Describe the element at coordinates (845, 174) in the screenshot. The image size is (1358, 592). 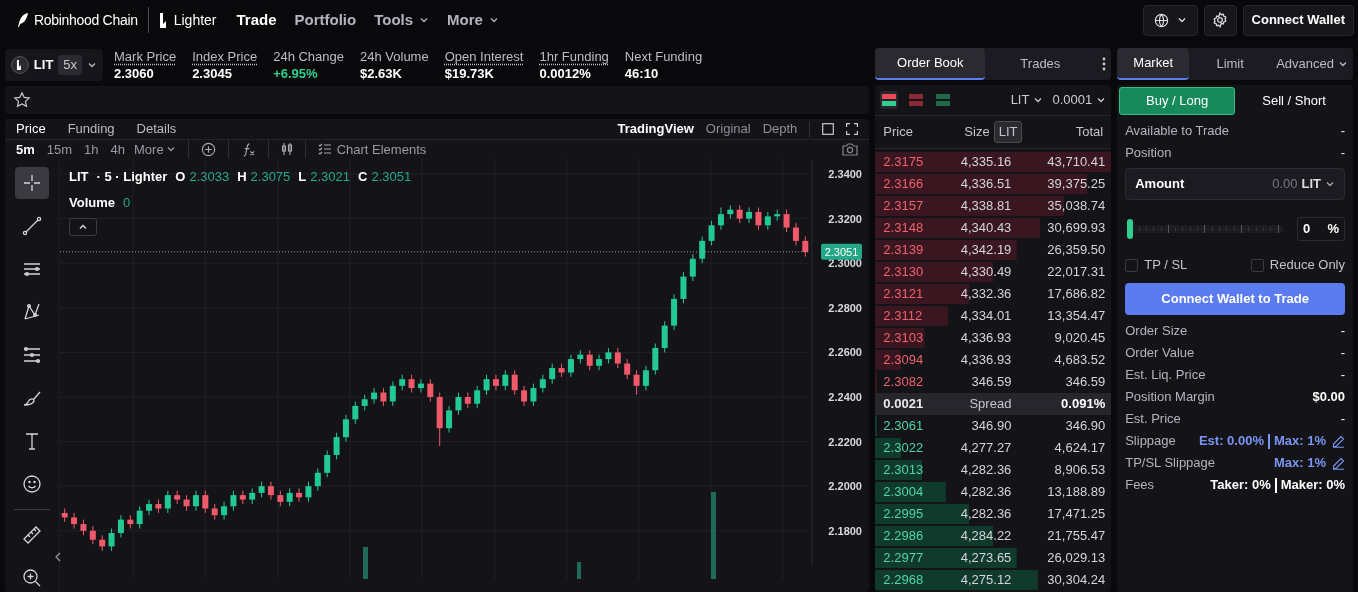
I see `price-axis-label: 2.3400` at that location.